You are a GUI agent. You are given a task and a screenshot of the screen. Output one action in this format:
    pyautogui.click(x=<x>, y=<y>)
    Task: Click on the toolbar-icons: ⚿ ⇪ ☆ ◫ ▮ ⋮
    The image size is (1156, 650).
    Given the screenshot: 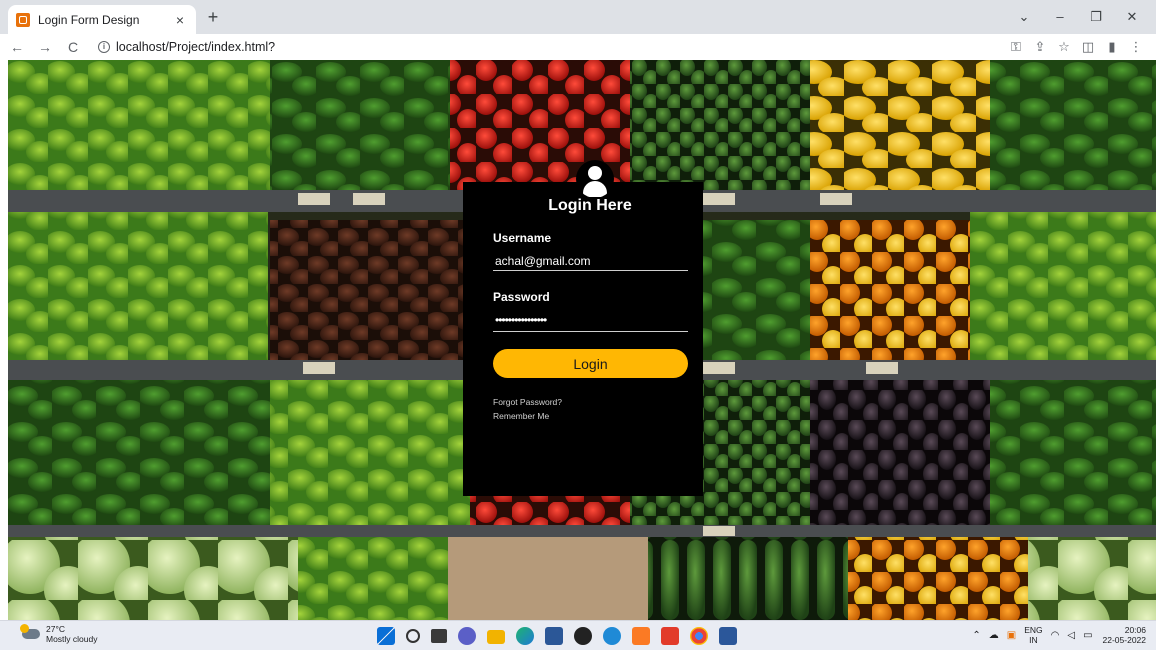 What is the action you would take?
    pyautogui.click(x=1074, y=47)
    